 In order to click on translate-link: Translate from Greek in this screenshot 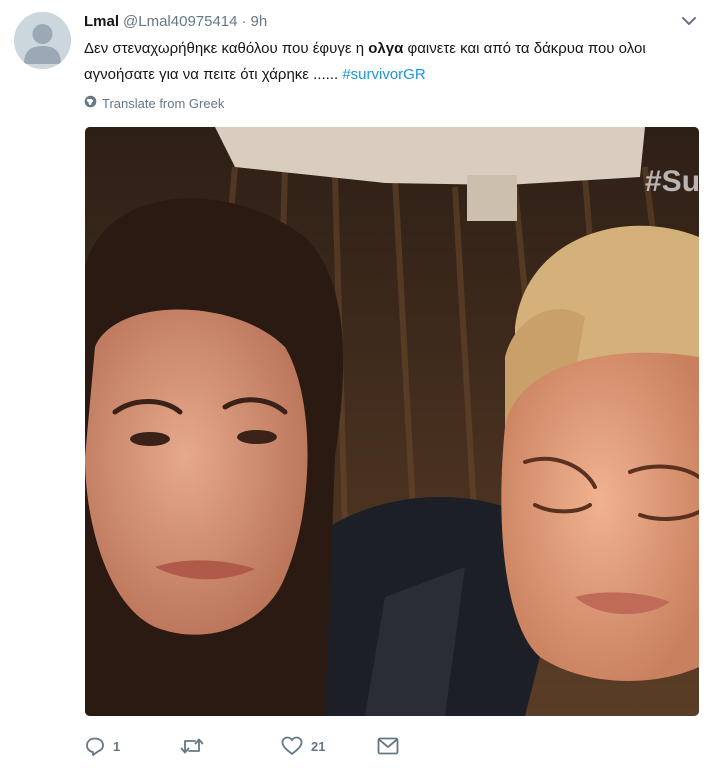, I will do `click(154, 103)`.